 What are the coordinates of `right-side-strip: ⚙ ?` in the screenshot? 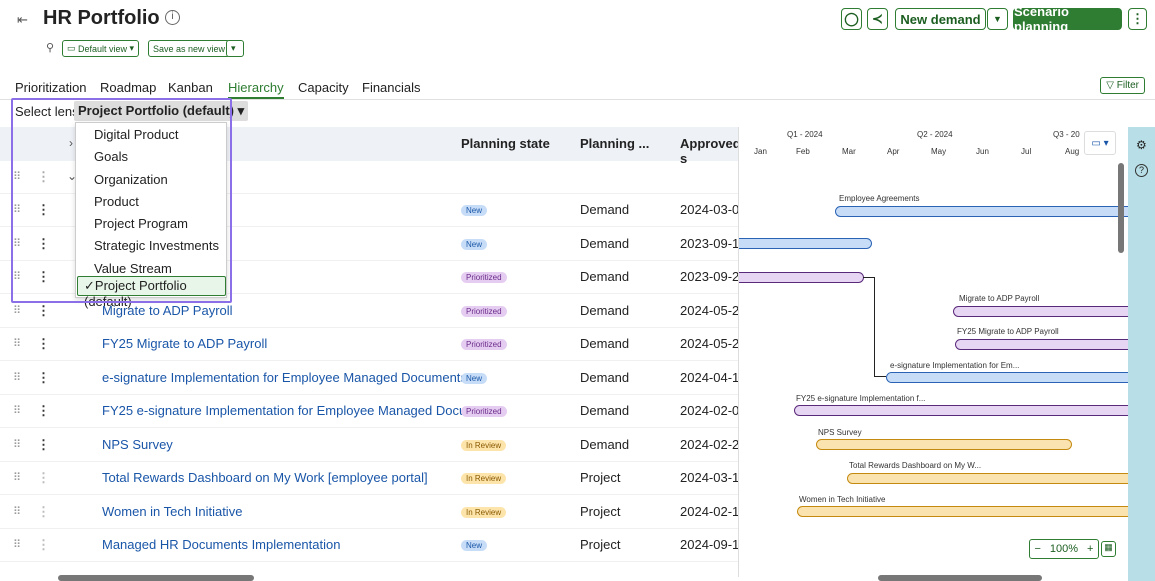 It's located at (1141, 354).